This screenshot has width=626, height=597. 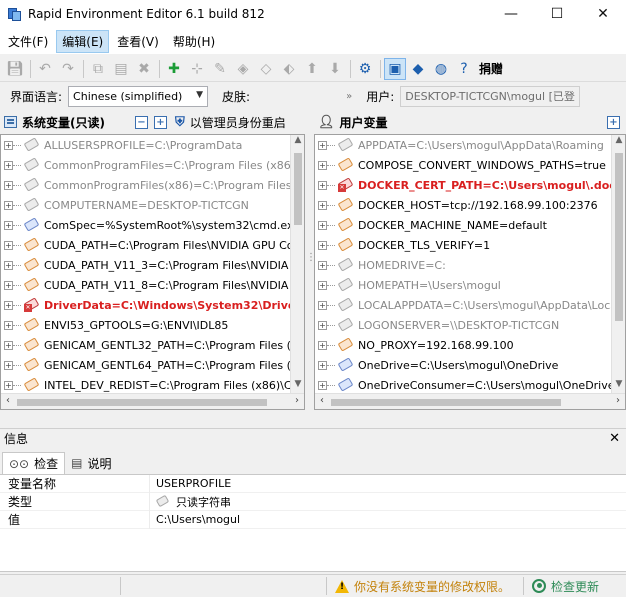 What do you see at coordinates (618, 264) in the screenshot?
I see `user-vertical-scrollbar: ▲ ▼` at bounding box center [618, 264].